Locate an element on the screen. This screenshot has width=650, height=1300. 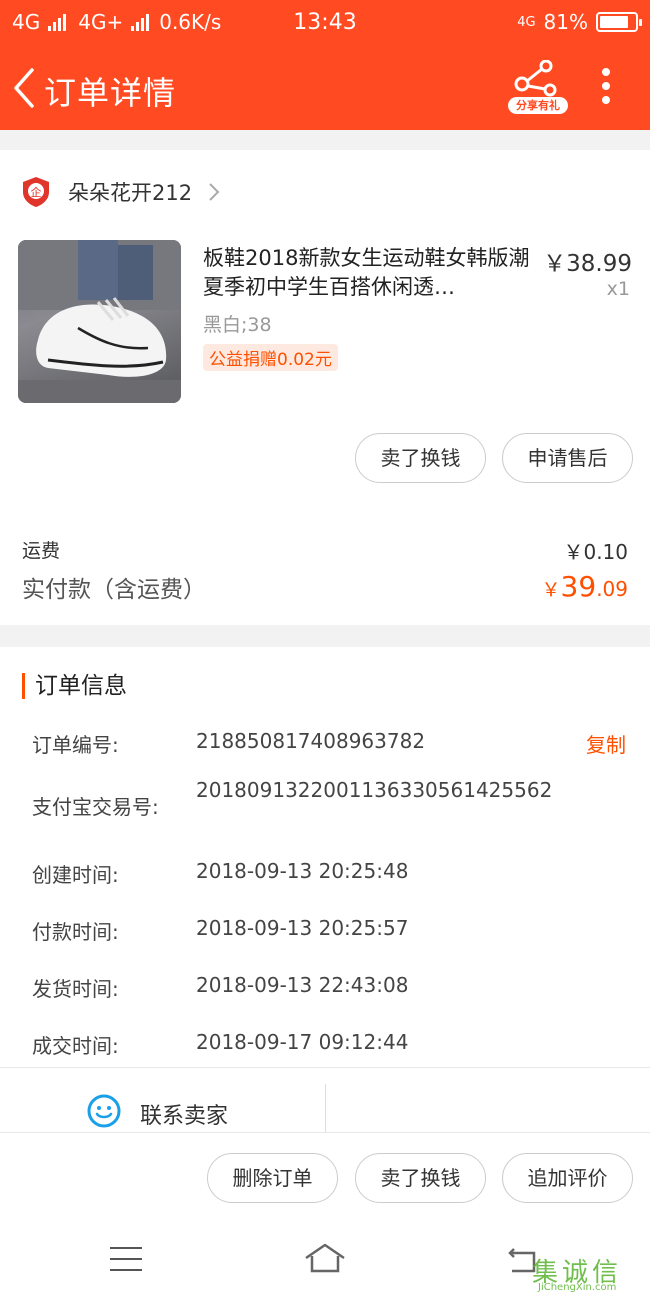
more-icon is located at coordinates (606, 88).